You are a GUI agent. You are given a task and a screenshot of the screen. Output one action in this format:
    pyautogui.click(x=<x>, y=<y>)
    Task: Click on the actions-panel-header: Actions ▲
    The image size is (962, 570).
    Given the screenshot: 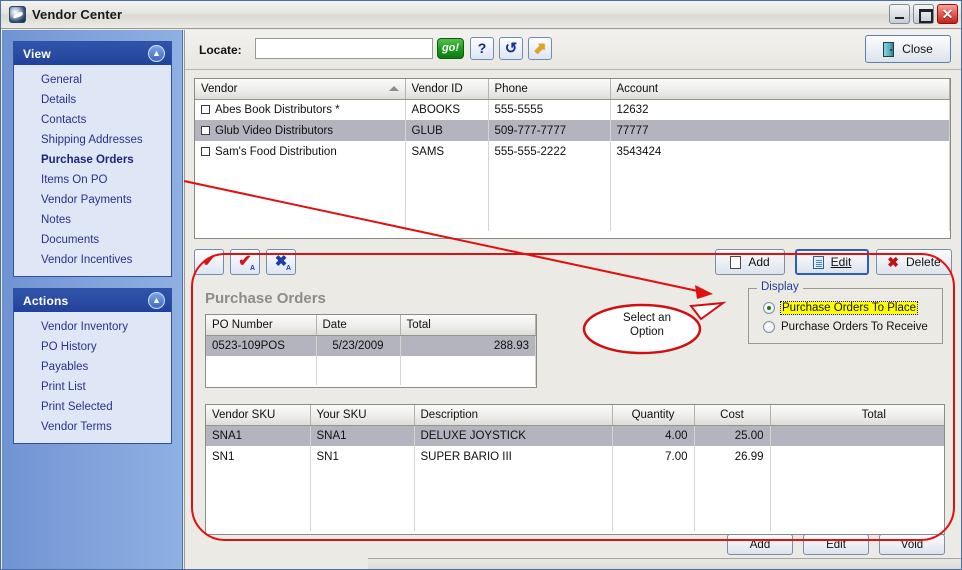 What is the action you would take?
    pyautogui.click(x=92, y=300)
    